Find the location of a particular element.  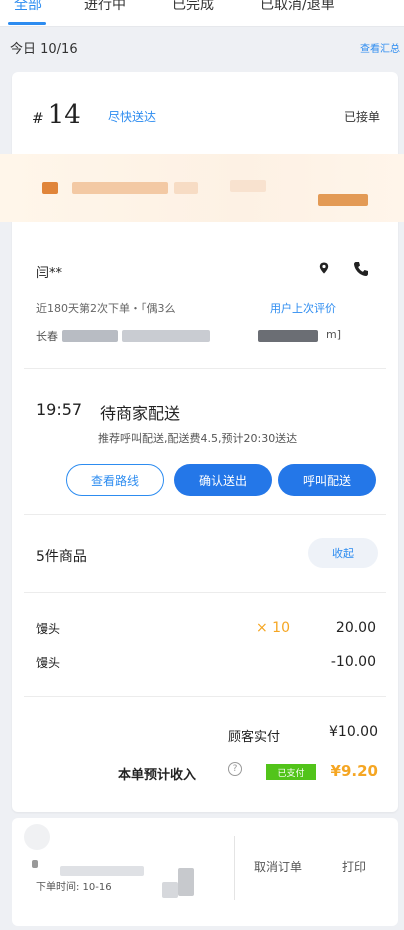

item-row: 馒头 -10.00 is located at coordinates (206, 663).